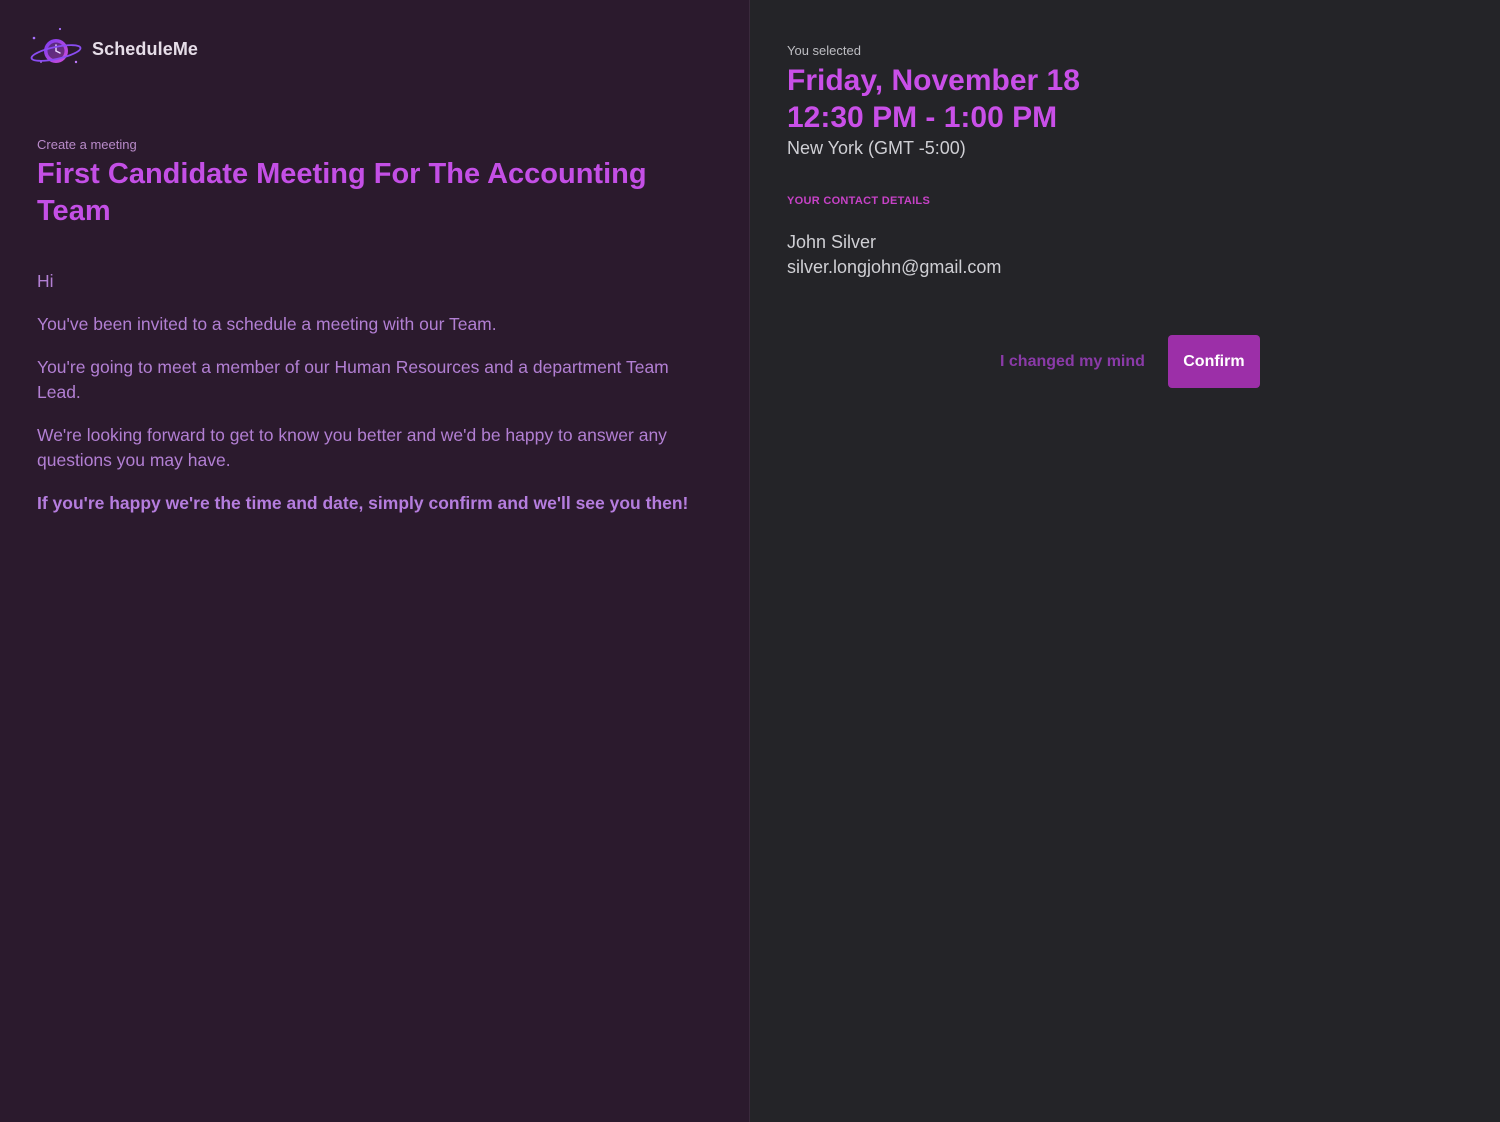 Image resolution: width=1500 pixels, height=1122 pixels. I want to click on selected-time: 12:30 PM - 1:00 PM, so click(922, 117).